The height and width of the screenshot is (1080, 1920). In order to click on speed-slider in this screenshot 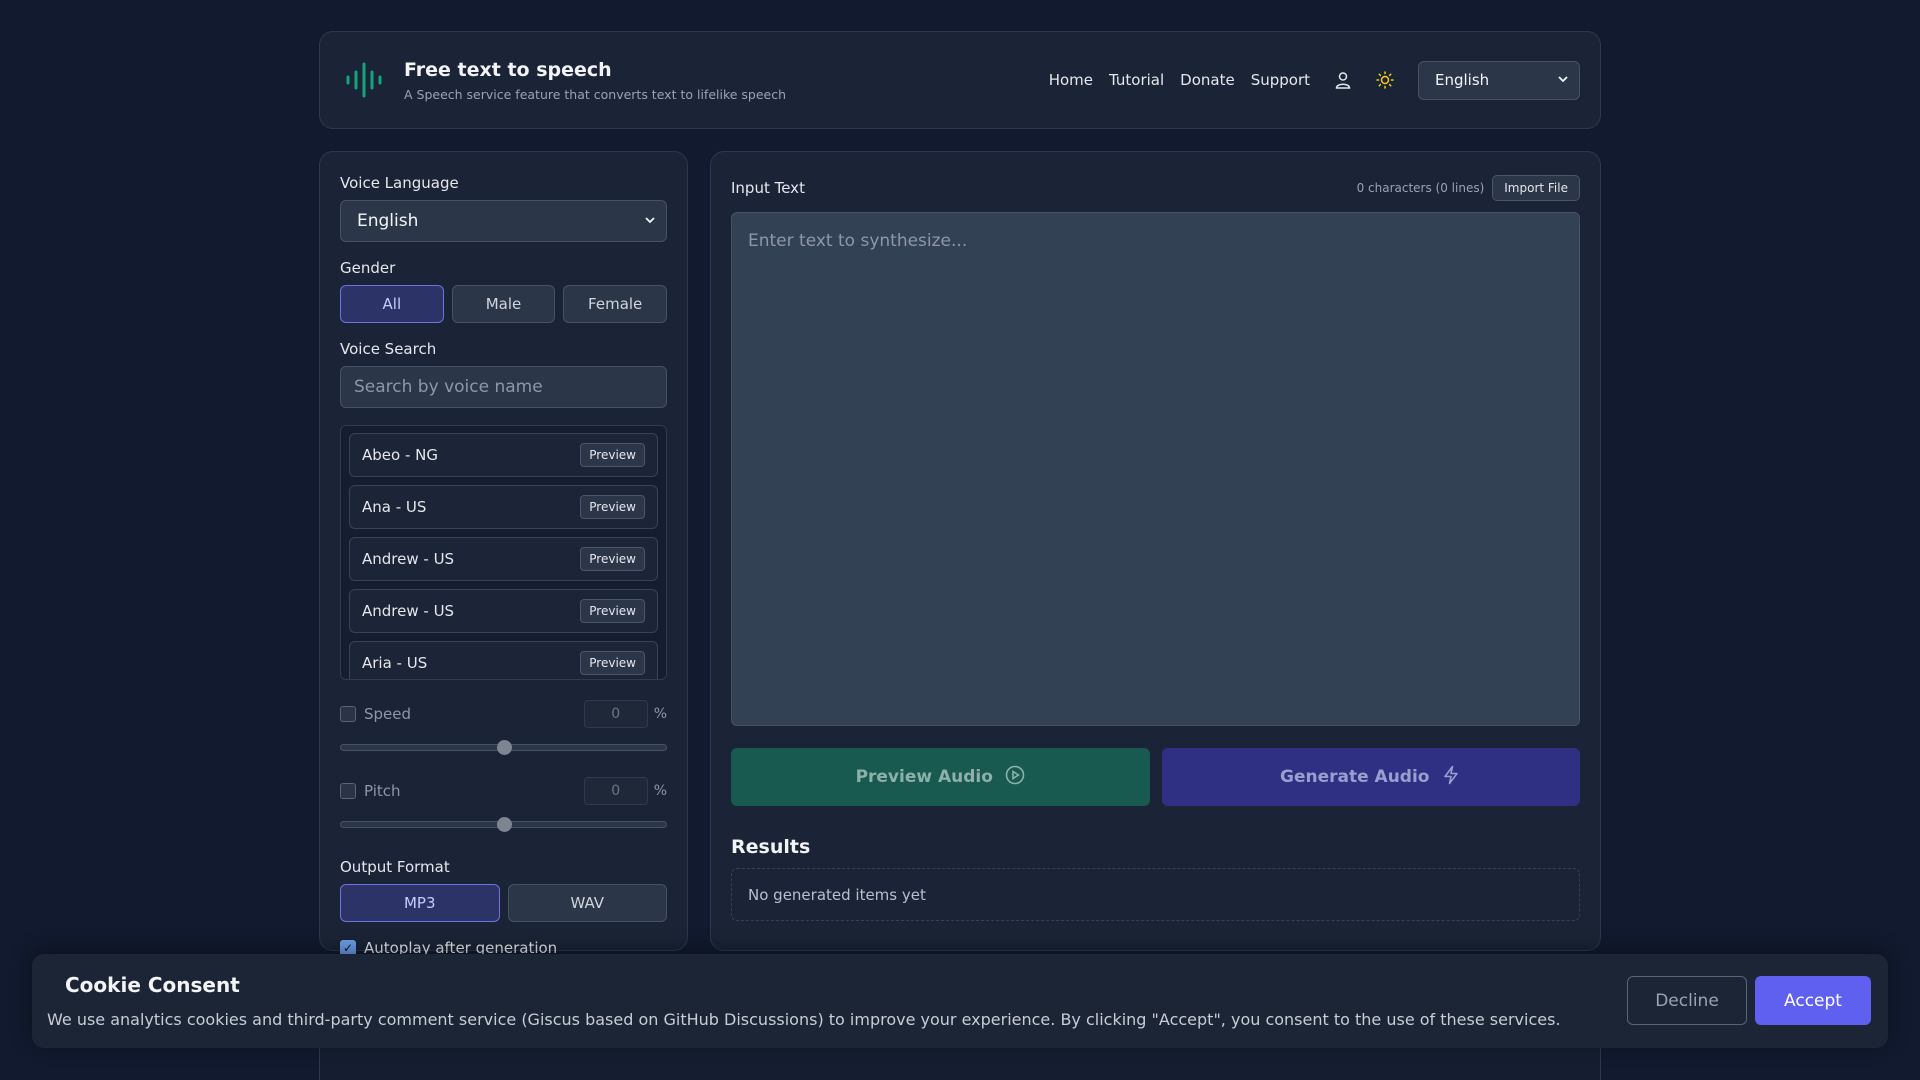, I will do `click(503, 747)`.